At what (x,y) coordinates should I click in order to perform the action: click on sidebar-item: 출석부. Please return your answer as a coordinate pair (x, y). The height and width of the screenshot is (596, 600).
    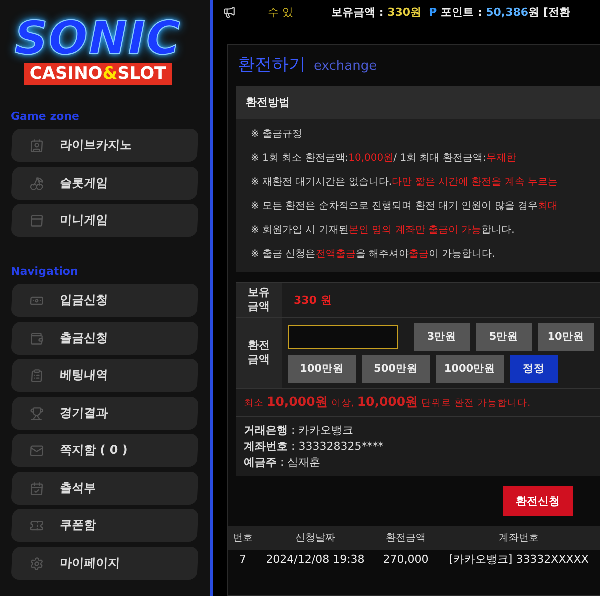
    Looking at the image, I should click on (105, 488).